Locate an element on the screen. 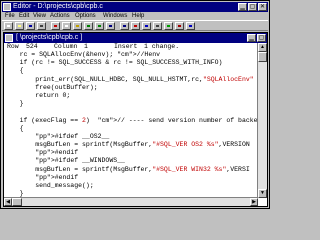 The height and width of the screenshot is (240, 320). vertical-scrollbar: ▲ ▼ is located at coordinates (262, 120).